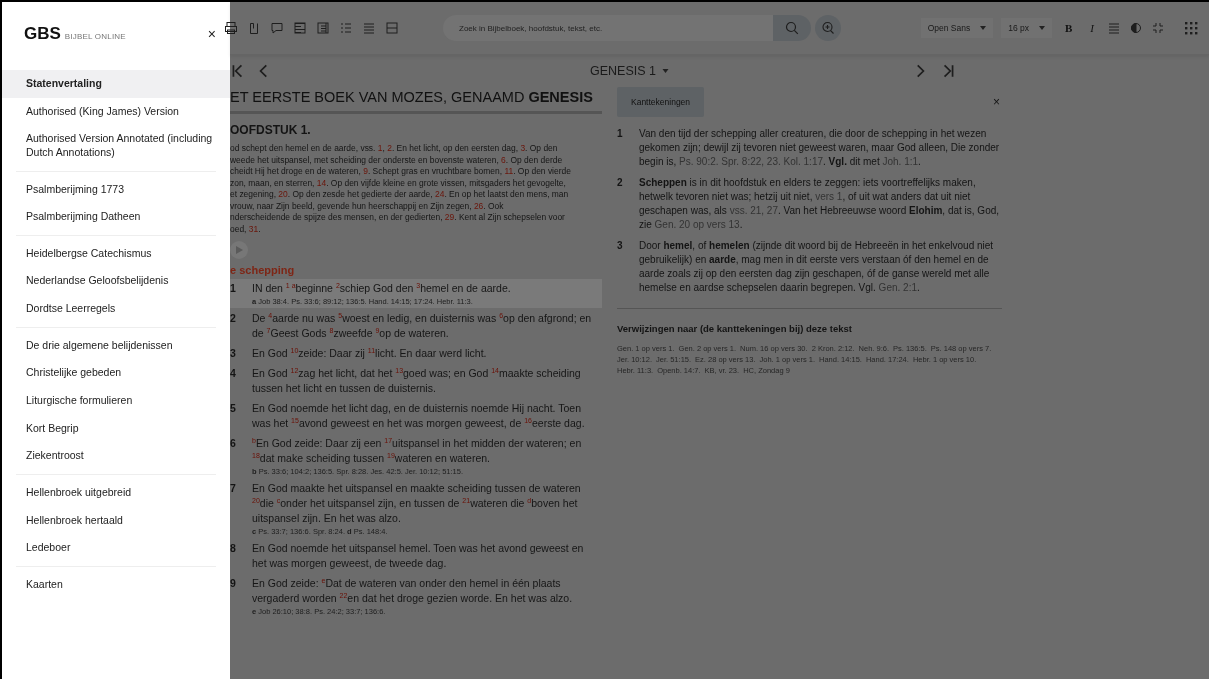 This screenshot has height=679, width=1209. I want to click on italic-button: I, so click(1092, 28).